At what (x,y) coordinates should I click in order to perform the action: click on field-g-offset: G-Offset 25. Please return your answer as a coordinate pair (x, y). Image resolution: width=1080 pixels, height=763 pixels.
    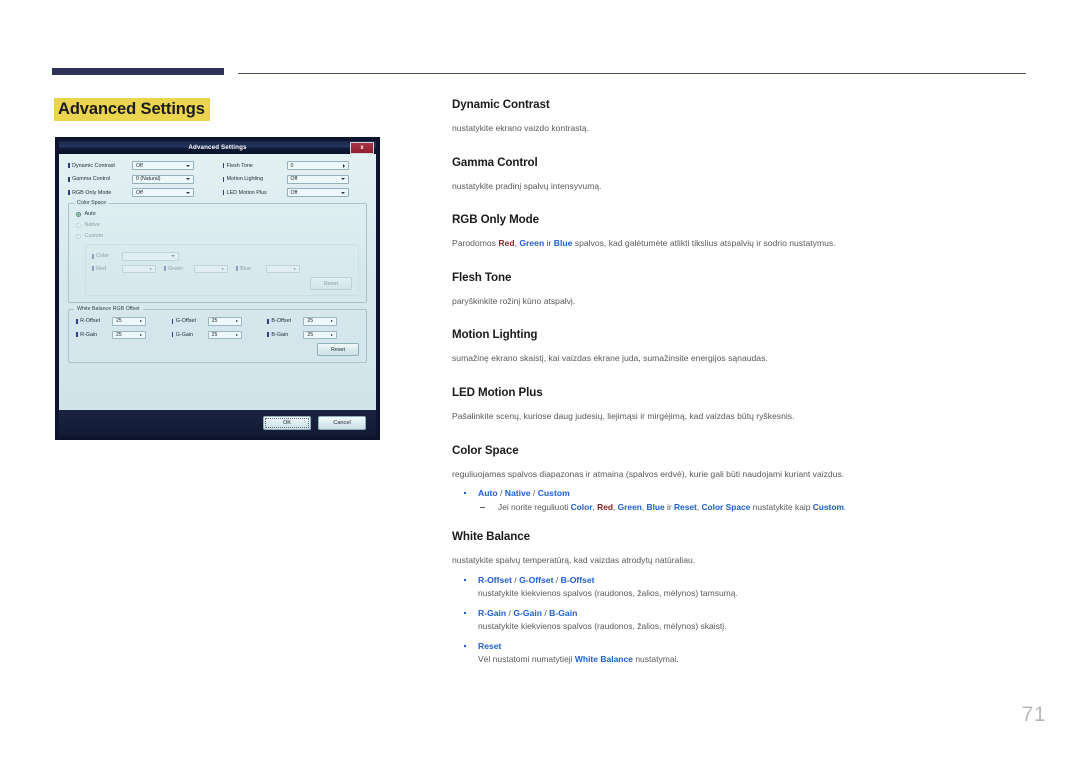
    Looking at the image, I should click on (218, 321).